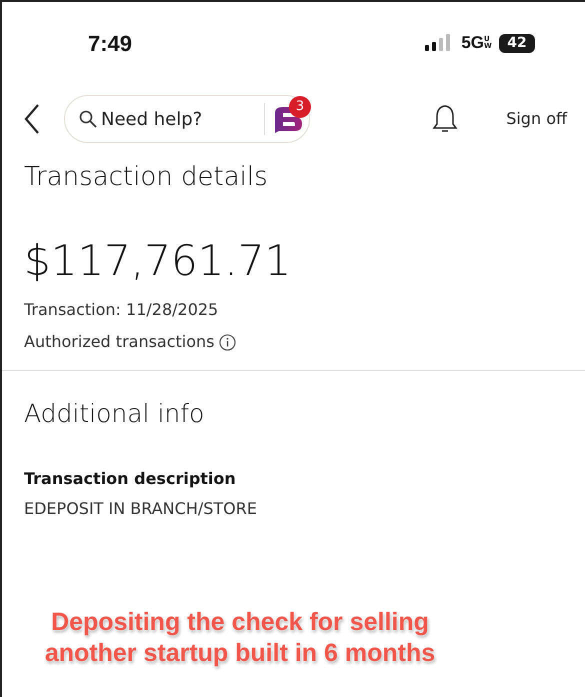 The height and width of the screenshot is (697, 585). Describe the element at coordinates (227, 342) in the screenshot. I see `info-icon` at that location.